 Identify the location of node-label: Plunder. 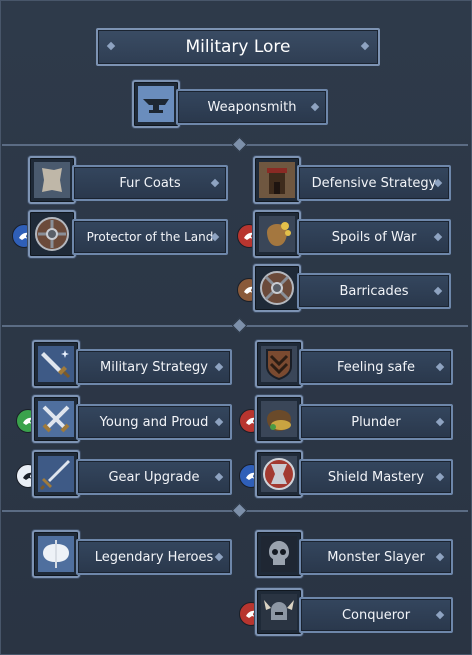
(376, 422).